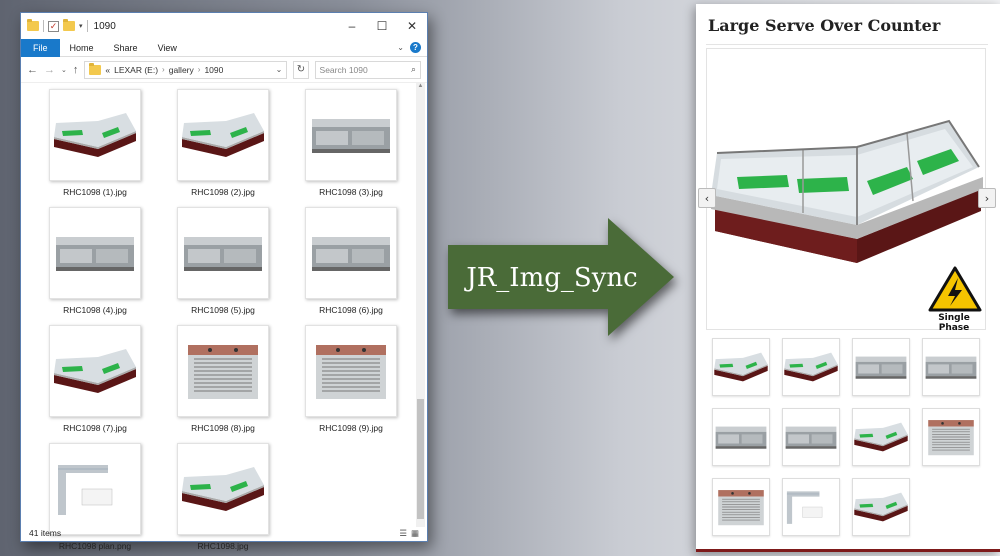 The height and width of the screenshot is (556, 1000). I want to click on window-title: 1090, so click(104, 26).